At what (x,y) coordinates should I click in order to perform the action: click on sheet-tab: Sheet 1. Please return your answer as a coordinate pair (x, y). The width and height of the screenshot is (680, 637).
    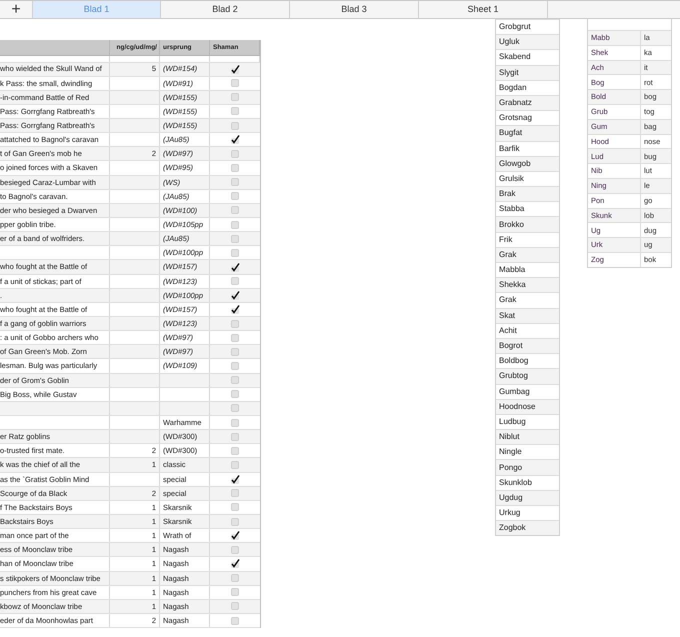
    Looking at the image, I should click on (483, 9).